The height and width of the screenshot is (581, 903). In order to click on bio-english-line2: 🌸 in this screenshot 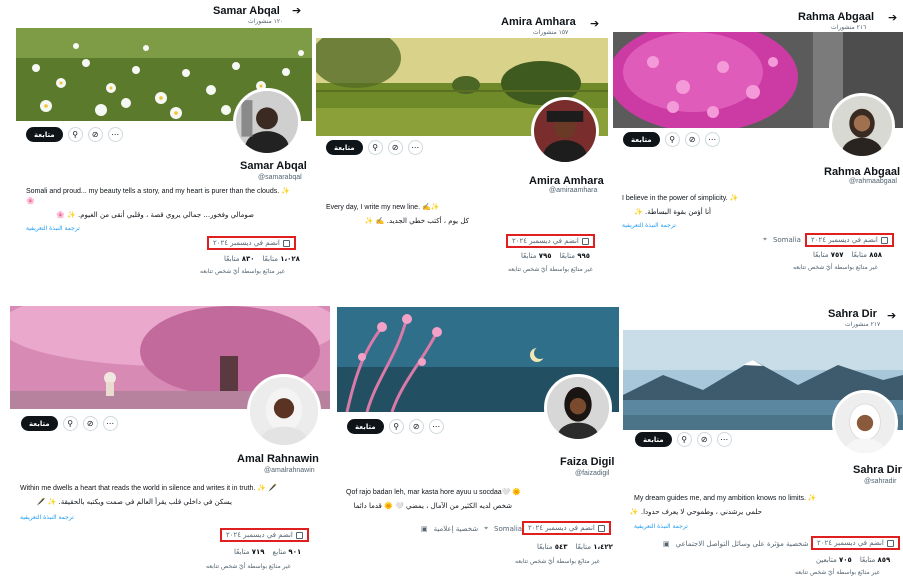, I will do `click(30, 201)`.